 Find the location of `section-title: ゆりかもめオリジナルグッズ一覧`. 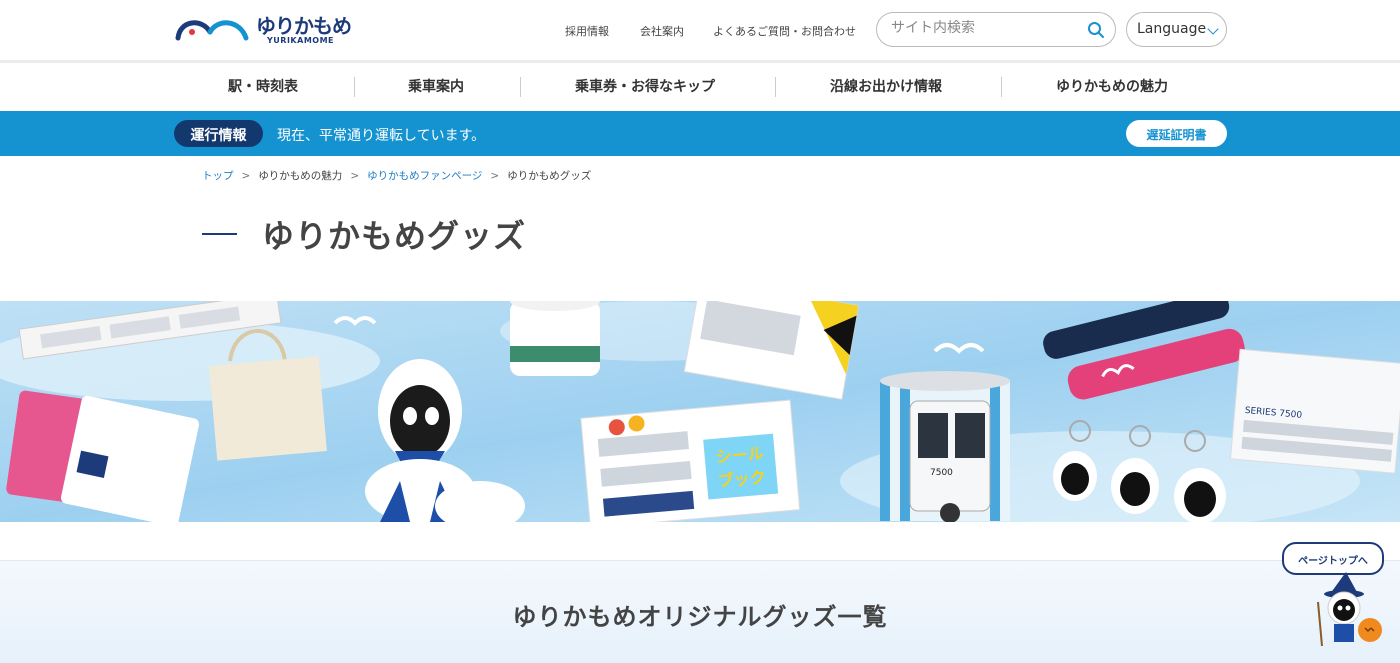

section-title: ゆりかもめオリジナルグッズ一覧 is located at coordinates (700, 617).